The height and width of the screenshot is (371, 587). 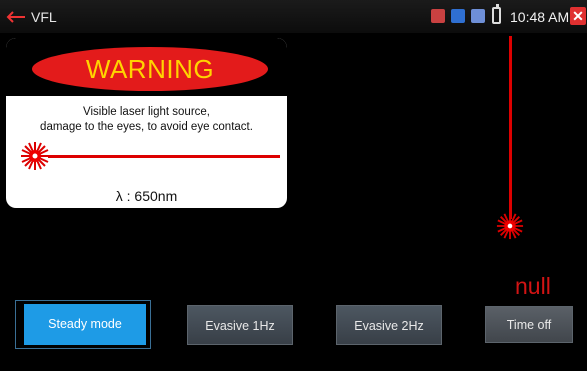 What do you see at coordinates (389, 325) in the screenshot?
I see `evasive-2hz-button: Evasive 2Hz` at bounding box center [389, 325].